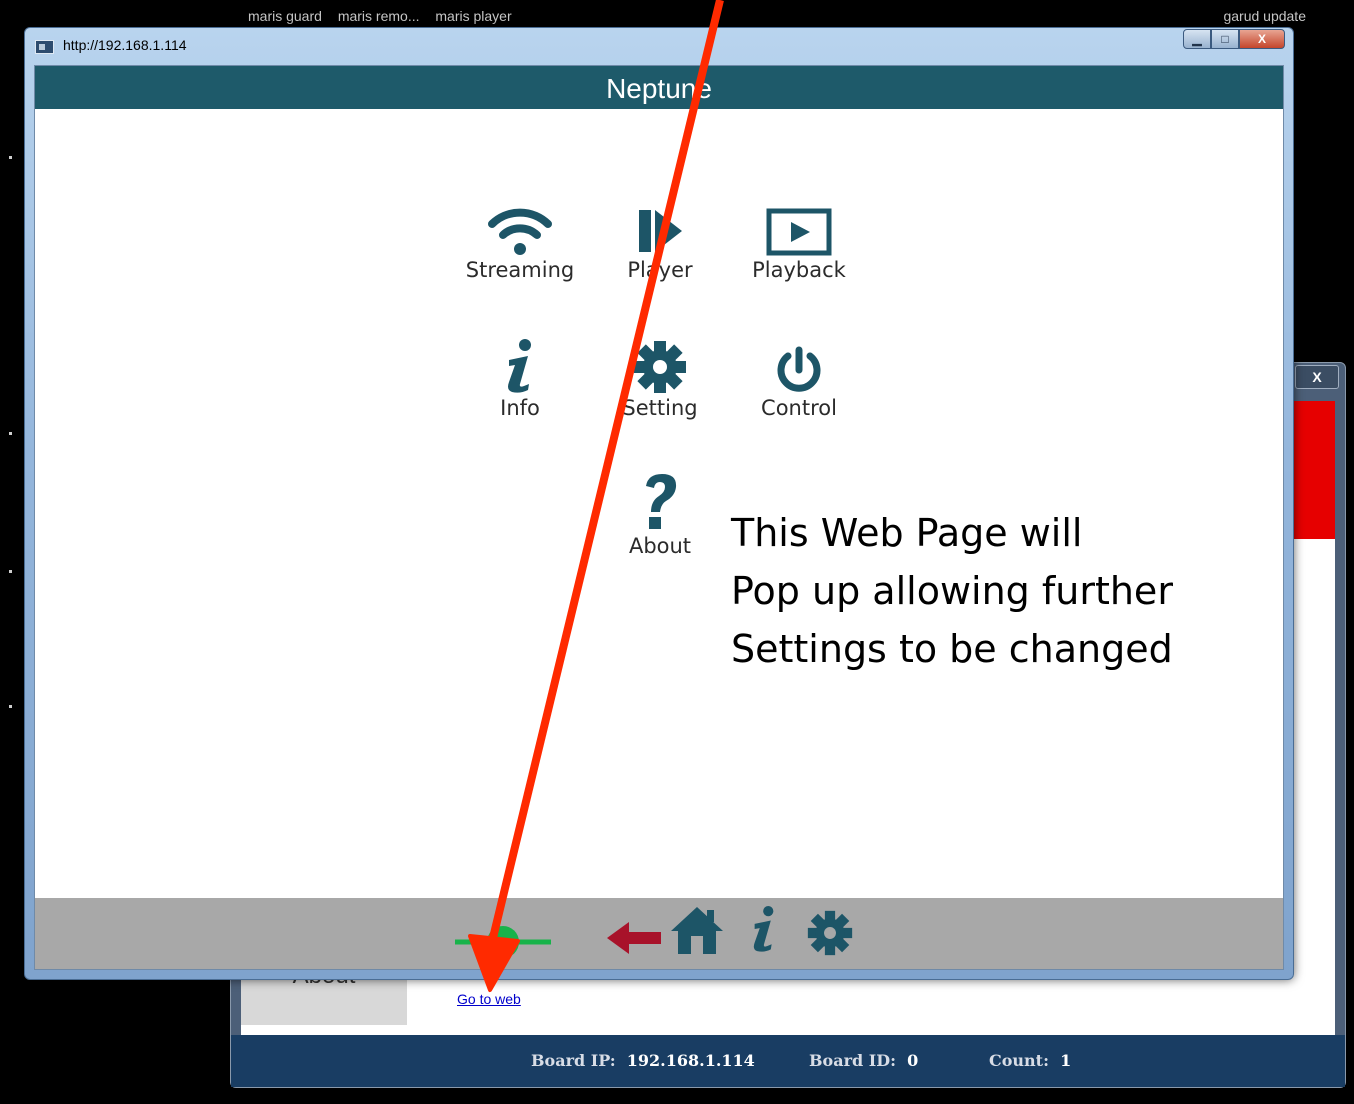 Image resolution: width=1354 pixels, height=1104 pixels. What do you see at coordinates (690, 1060) in the screenshot?
I see `board-ip-value: 192.168.1.114` at bounding box center [690, 1060].